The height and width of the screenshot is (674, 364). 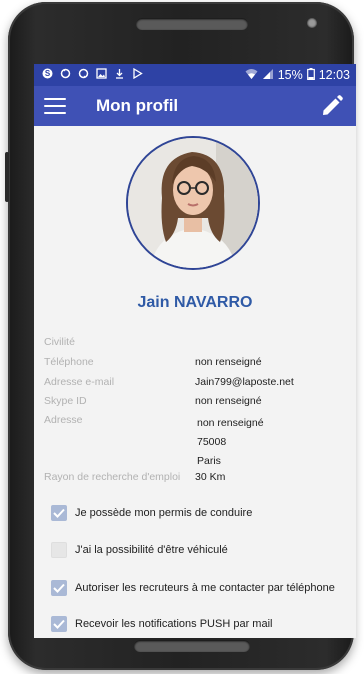 I want to click on option-vehicle: J'ai la possibilité d'être véhiculé, so click(x=139, y=550).